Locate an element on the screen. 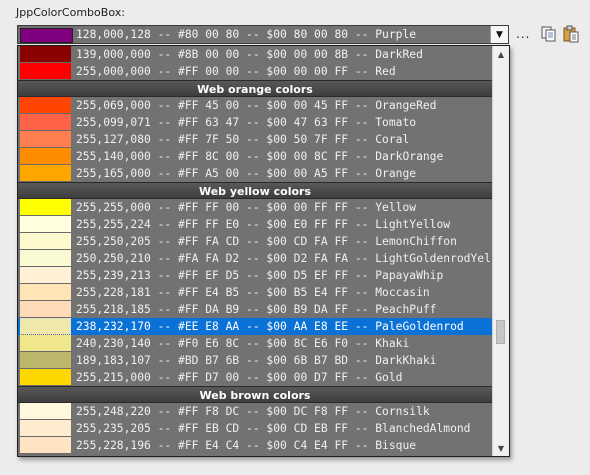  combo-label: JppColorComboBox: is located at coordinates (70, 12).